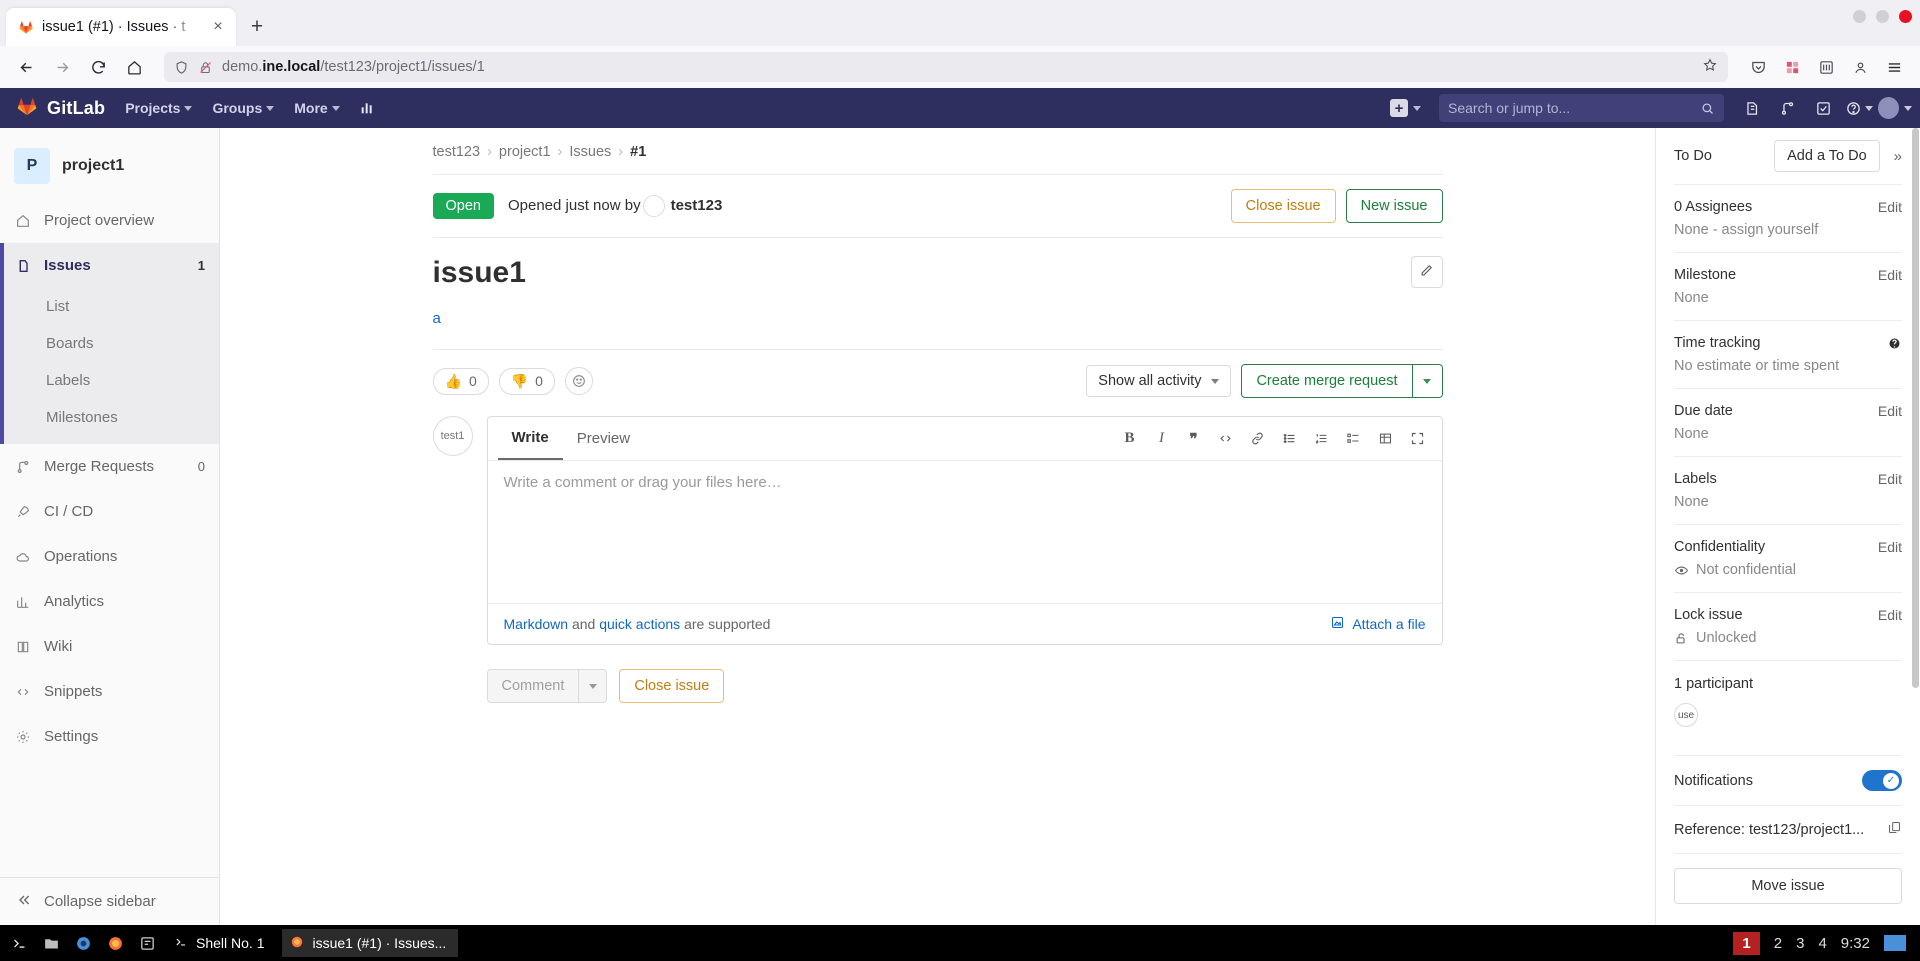  What do you see at coordinates (109, 736) in the screenshot?
I see `sidebar-item-settings: Settings` at bounding box center [109, 736].